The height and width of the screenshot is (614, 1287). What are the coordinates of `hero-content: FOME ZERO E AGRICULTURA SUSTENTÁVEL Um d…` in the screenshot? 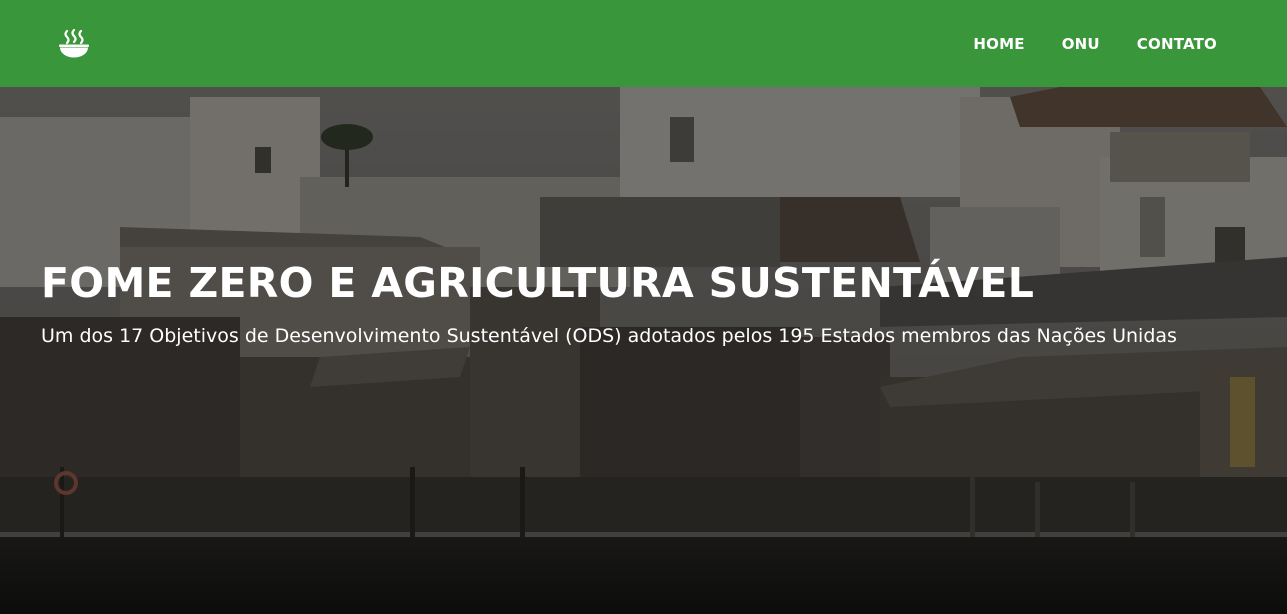 It's located at (631, 304).